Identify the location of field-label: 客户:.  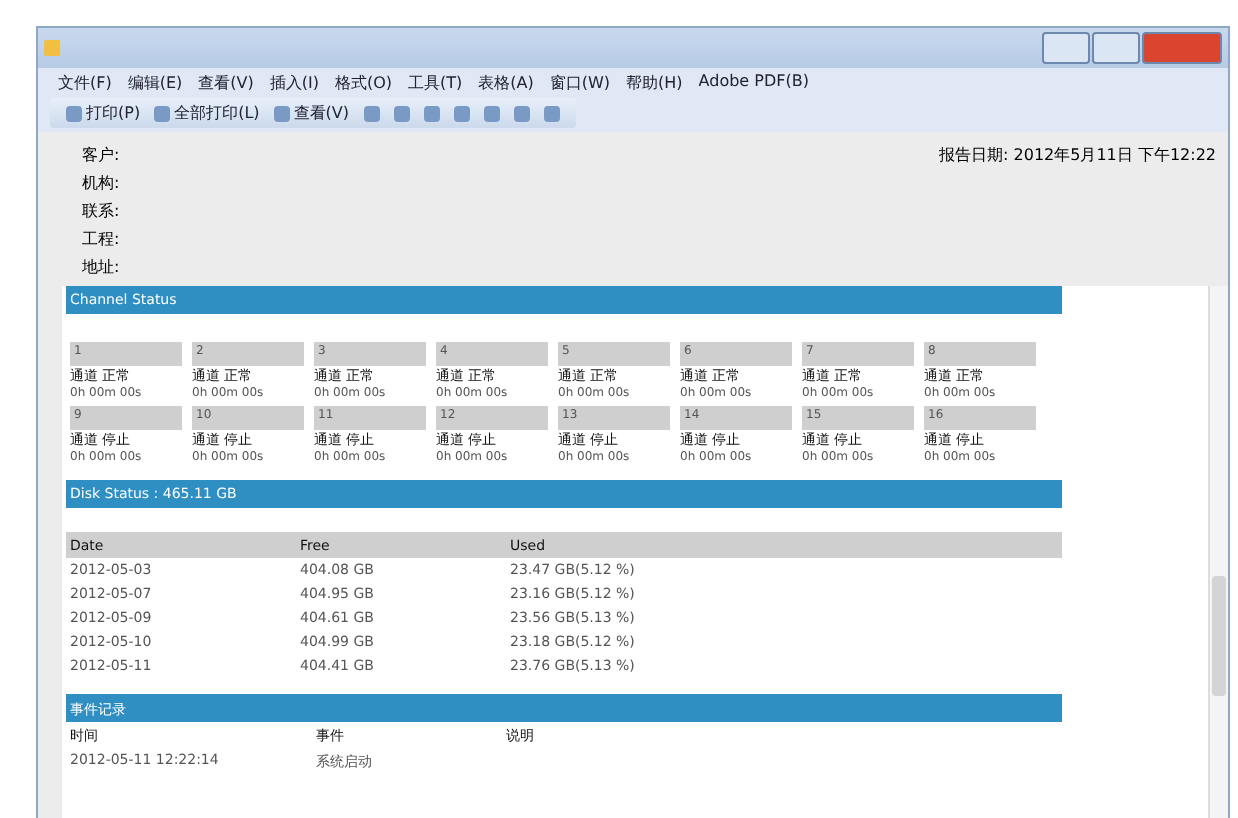
(101, 155).